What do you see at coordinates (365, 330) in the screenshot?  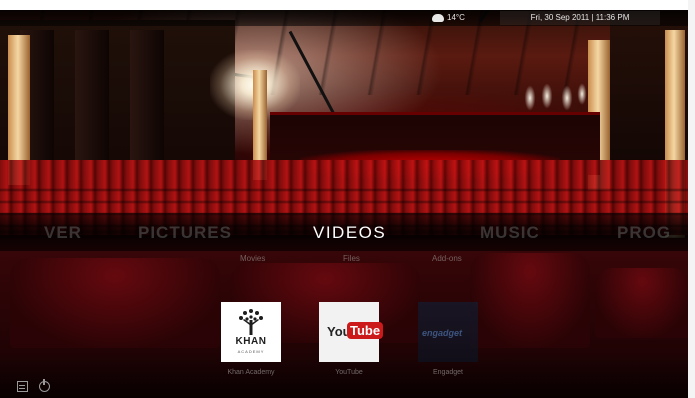 I see `youtube-logo-tube: Tube` at bounding box center [365, 330].